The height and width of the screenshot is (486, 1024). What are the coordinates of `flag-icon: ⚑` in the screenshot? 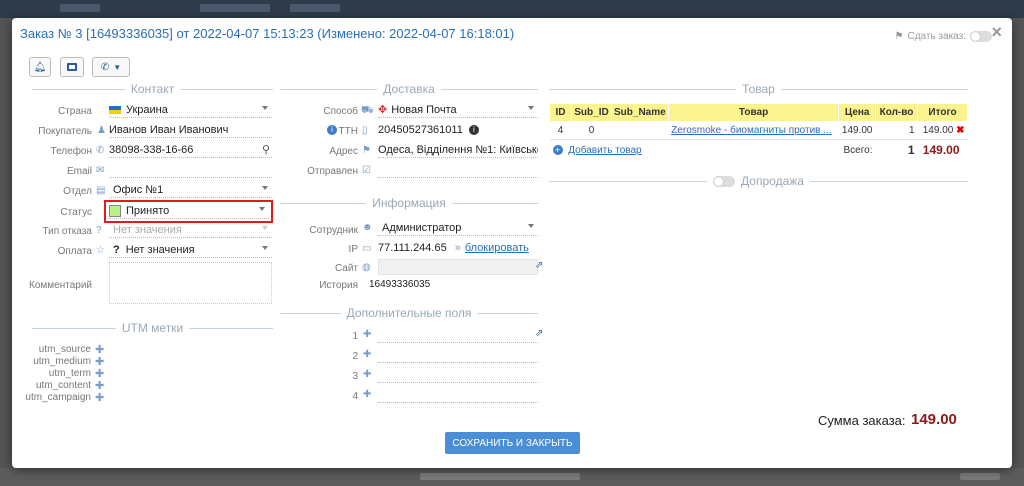 It's located at (899, 36).